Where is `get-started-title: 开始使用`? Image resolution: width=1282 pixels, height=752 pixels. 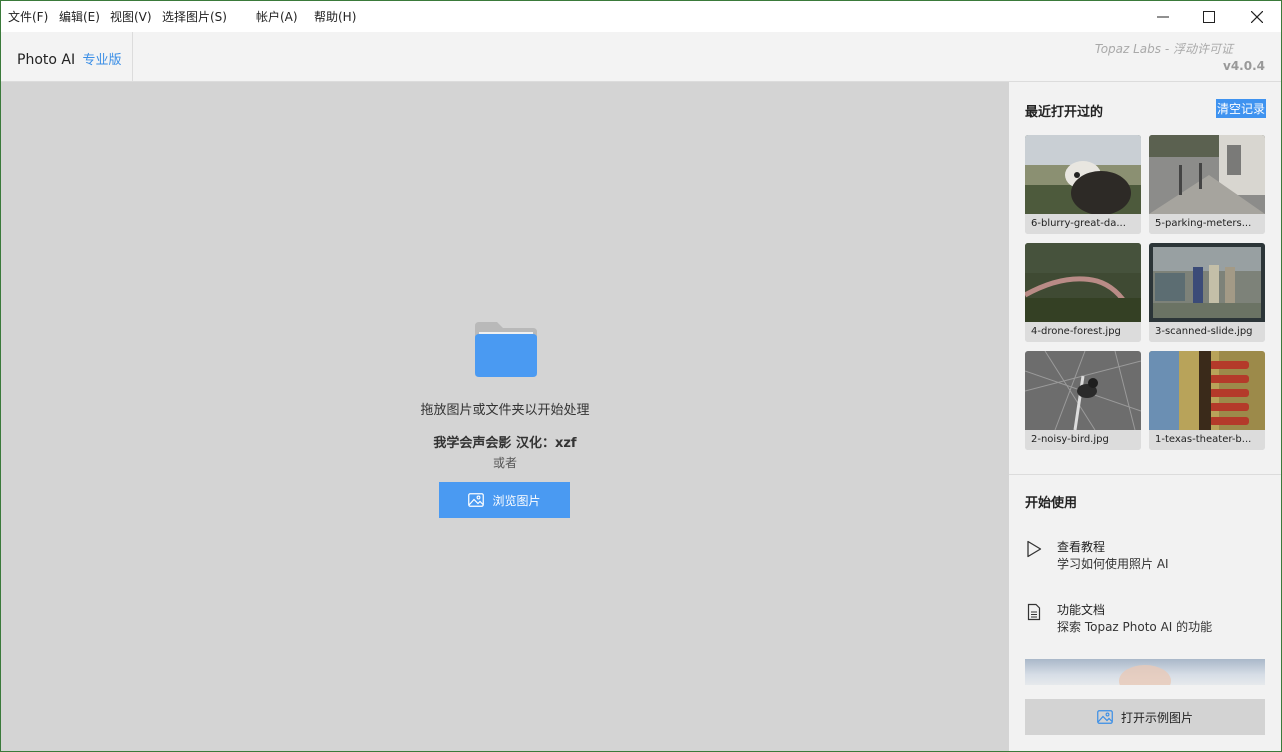 get-started-title: 开始使用 is located at coordinates (1051, 503).